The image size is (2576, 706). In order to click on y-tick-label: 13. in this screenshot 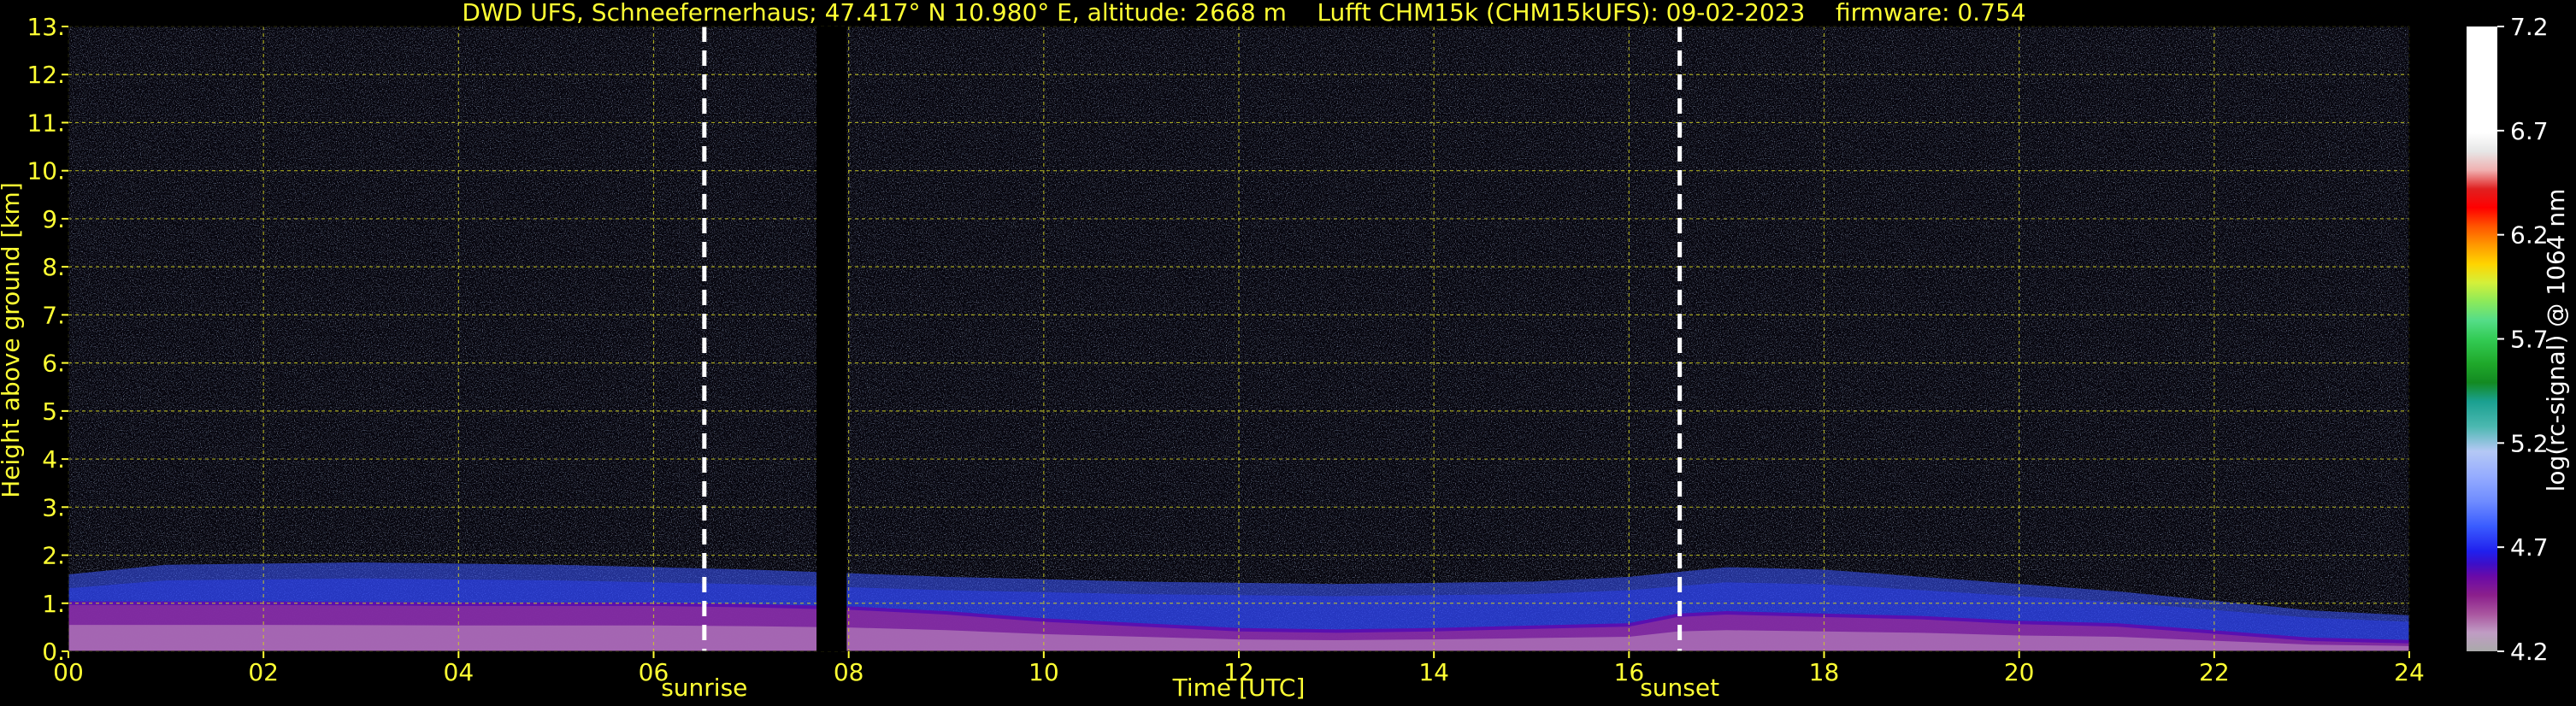, I will do `click(46, 27)`.